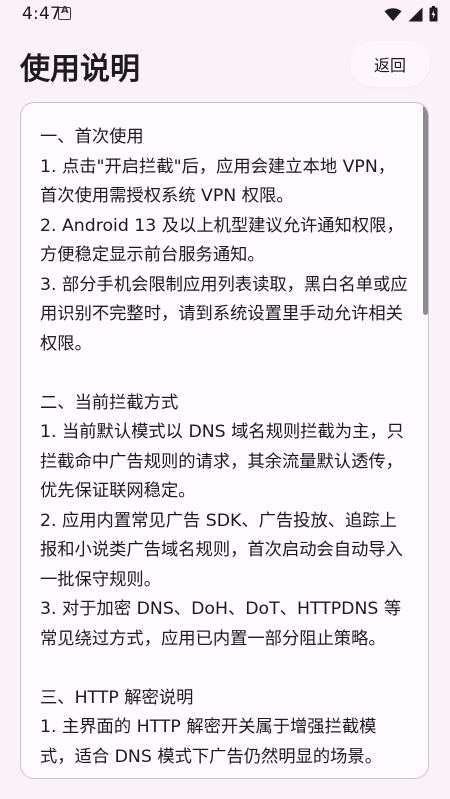 Image resolution: width=450 pixels, height=799 pixels. I want to click on status-icons, so click(411, 14).